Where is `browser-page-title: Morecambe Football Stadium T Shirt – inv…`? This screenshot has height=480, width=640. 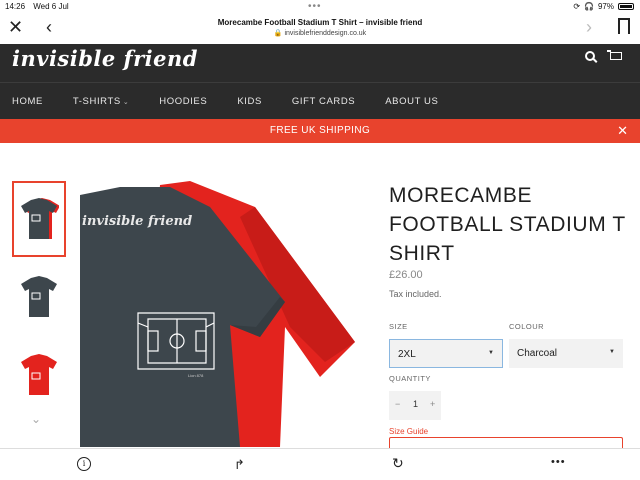 browser-page-title: Morecambe Football Stadium T Shirt – inv… is located at coordinates (320, 22).